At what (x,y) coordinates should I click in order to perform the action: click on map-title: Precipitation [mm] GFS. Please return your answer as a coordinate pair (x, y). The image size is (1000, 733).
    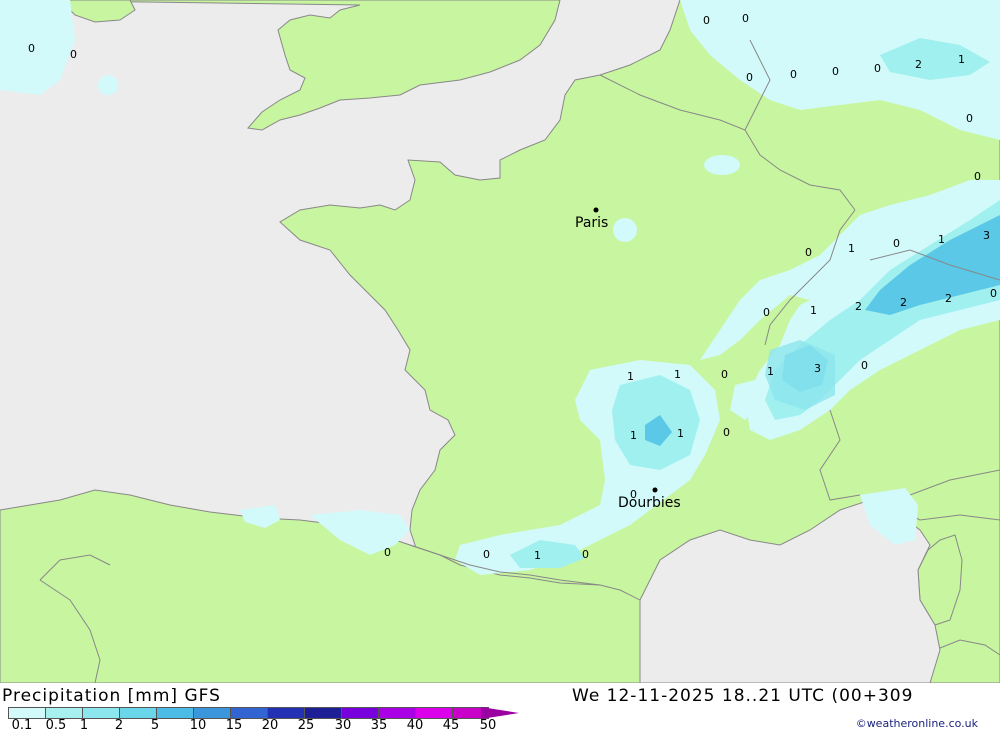
    Looking at the image, I should click on (111, 696).